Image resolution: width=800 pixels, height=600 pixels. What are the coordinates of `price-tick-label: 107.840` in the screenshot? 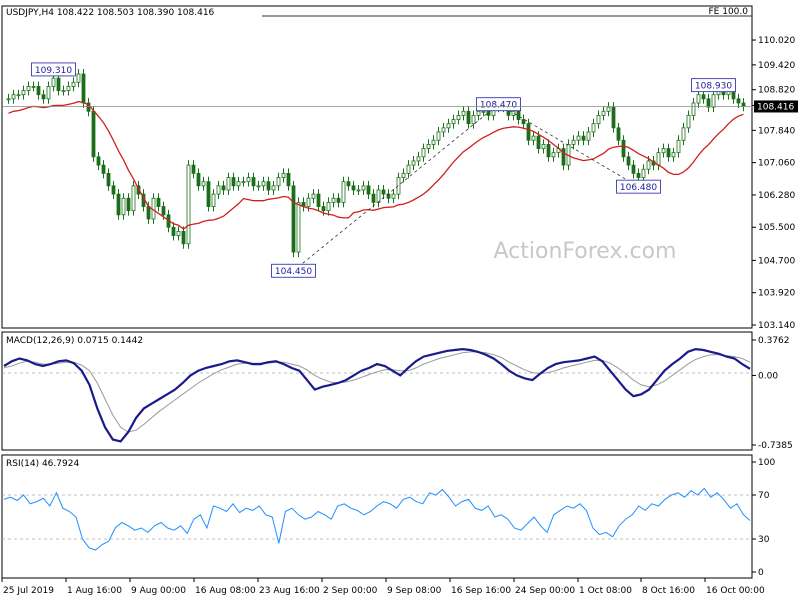 It's located at (776, 131).